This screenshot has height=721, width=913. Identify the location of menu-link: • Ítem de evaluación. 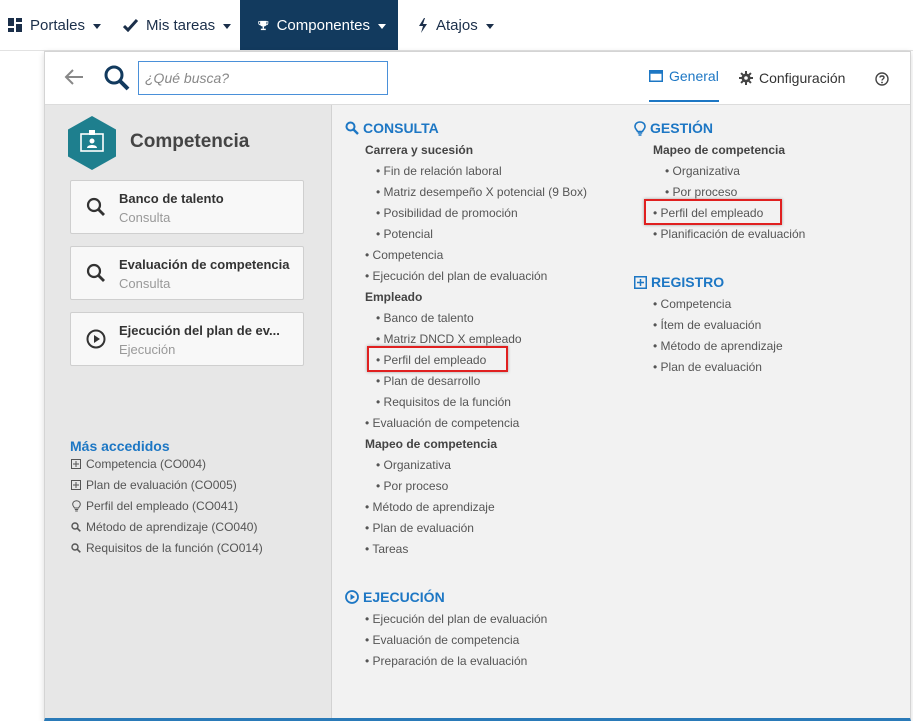
(707, 325).